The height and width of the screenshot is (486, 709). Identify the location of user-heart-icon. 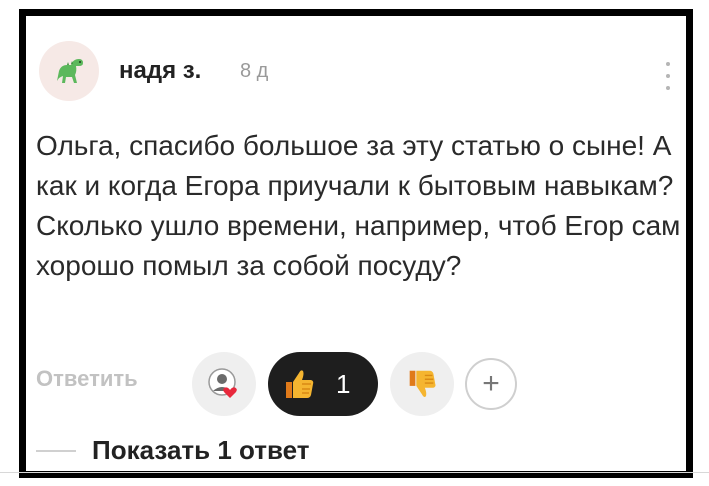
(222, 383).